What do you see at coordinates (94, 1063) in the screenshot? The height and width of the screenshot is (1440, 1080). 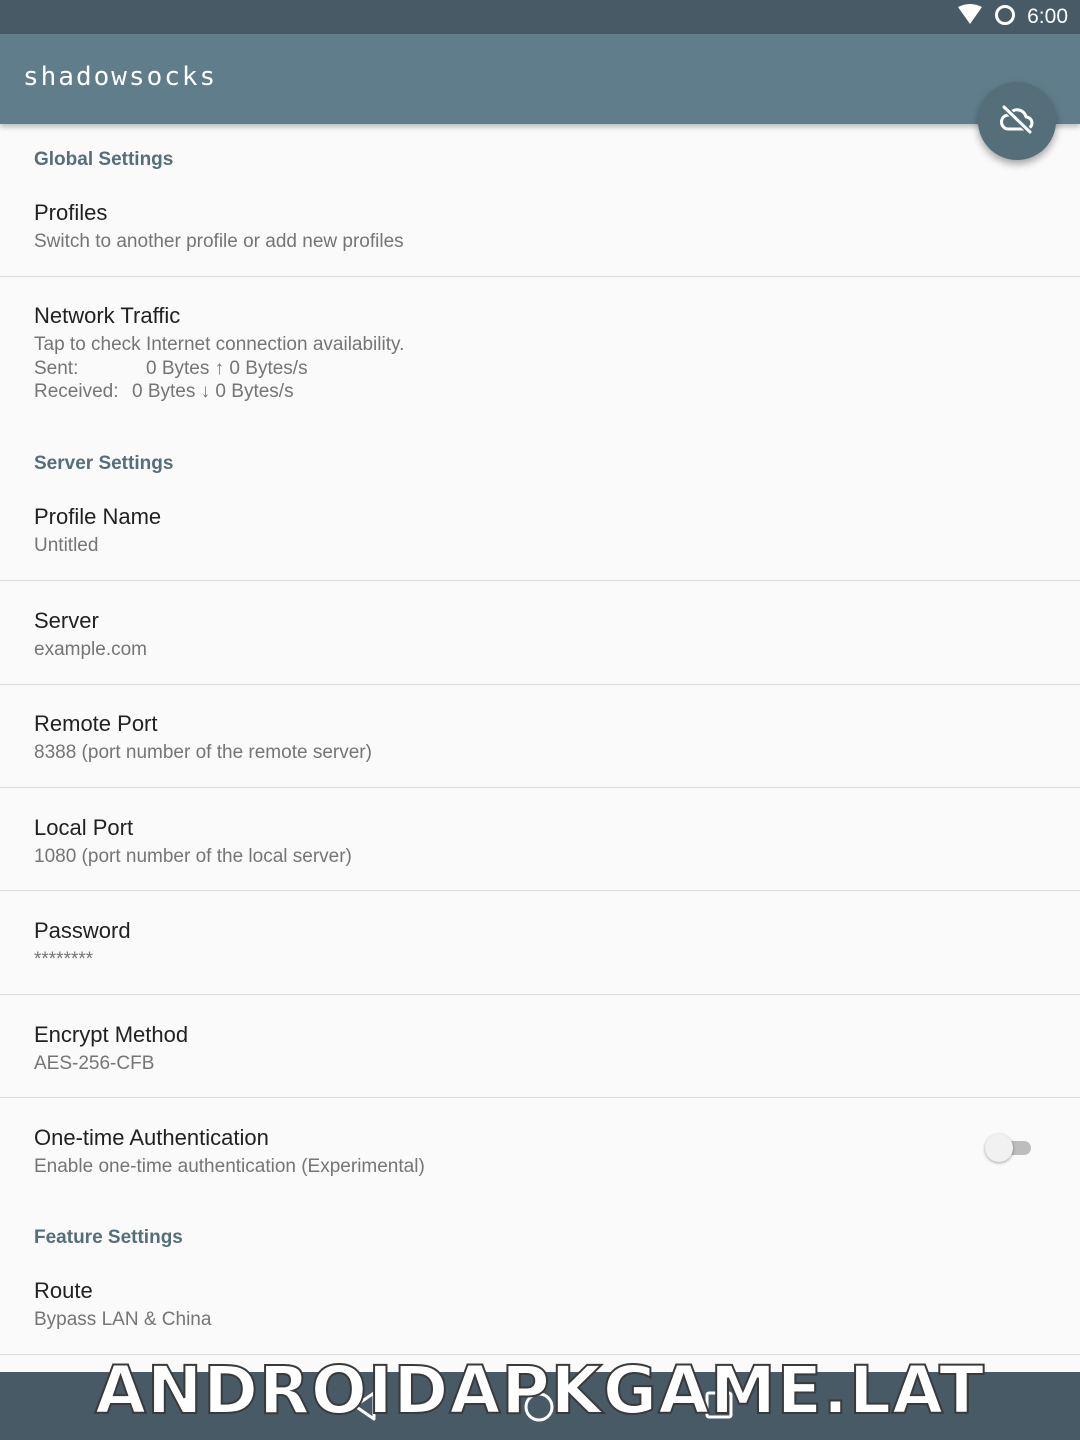 I see `pref-summary: AES-256-CFB` at bounding box center [94, 1063].